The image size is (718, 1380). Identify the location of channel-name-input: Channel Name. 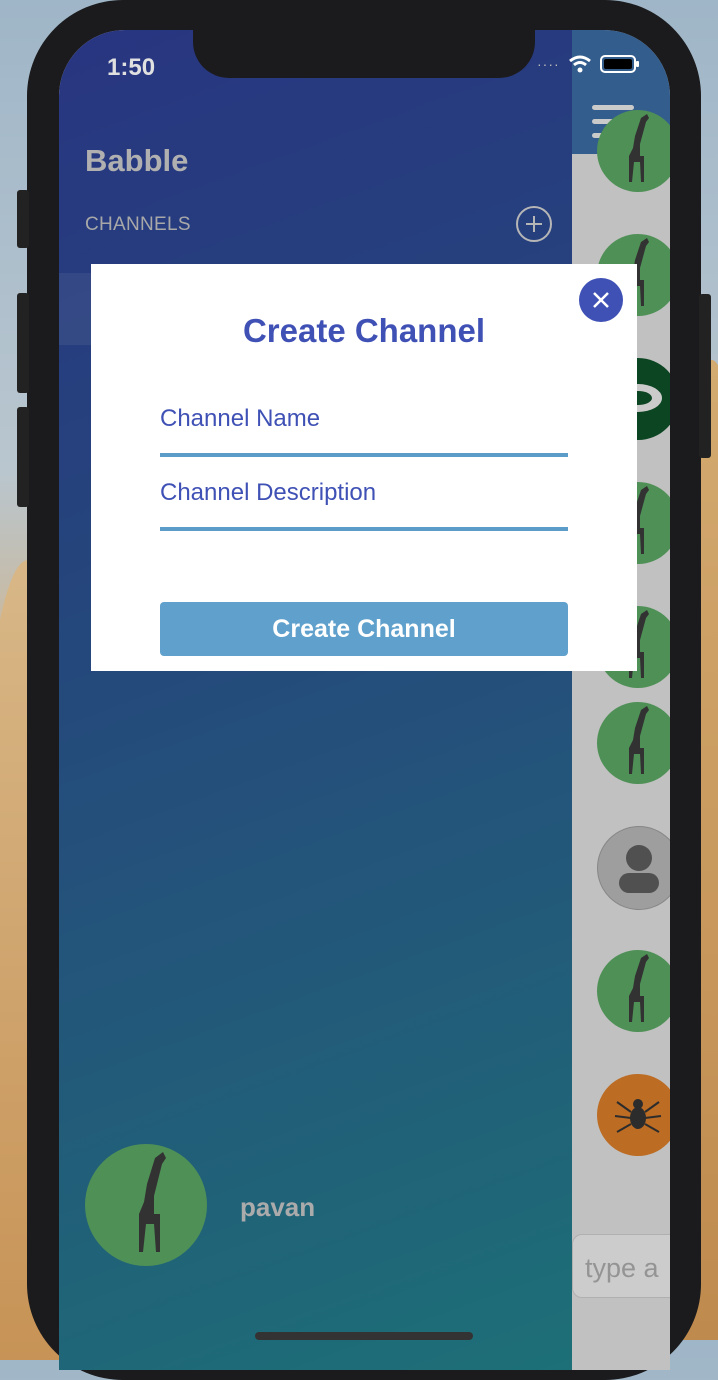
(364, 431).